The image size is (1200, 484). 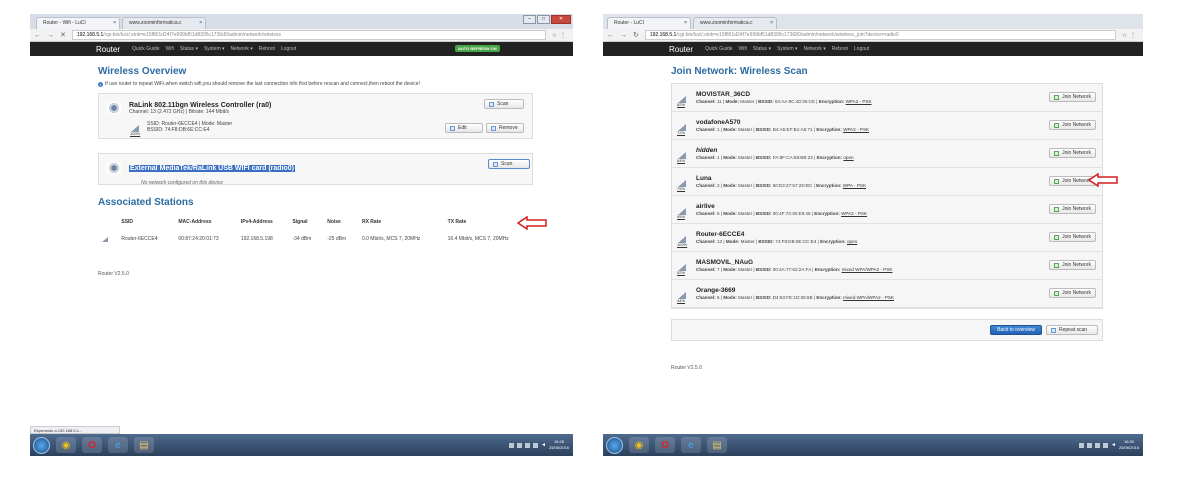 What do you see at coordinates (561, 19) in the screenshot?
I see `close-window-icon: ✕` at bounding box center [561, 19].